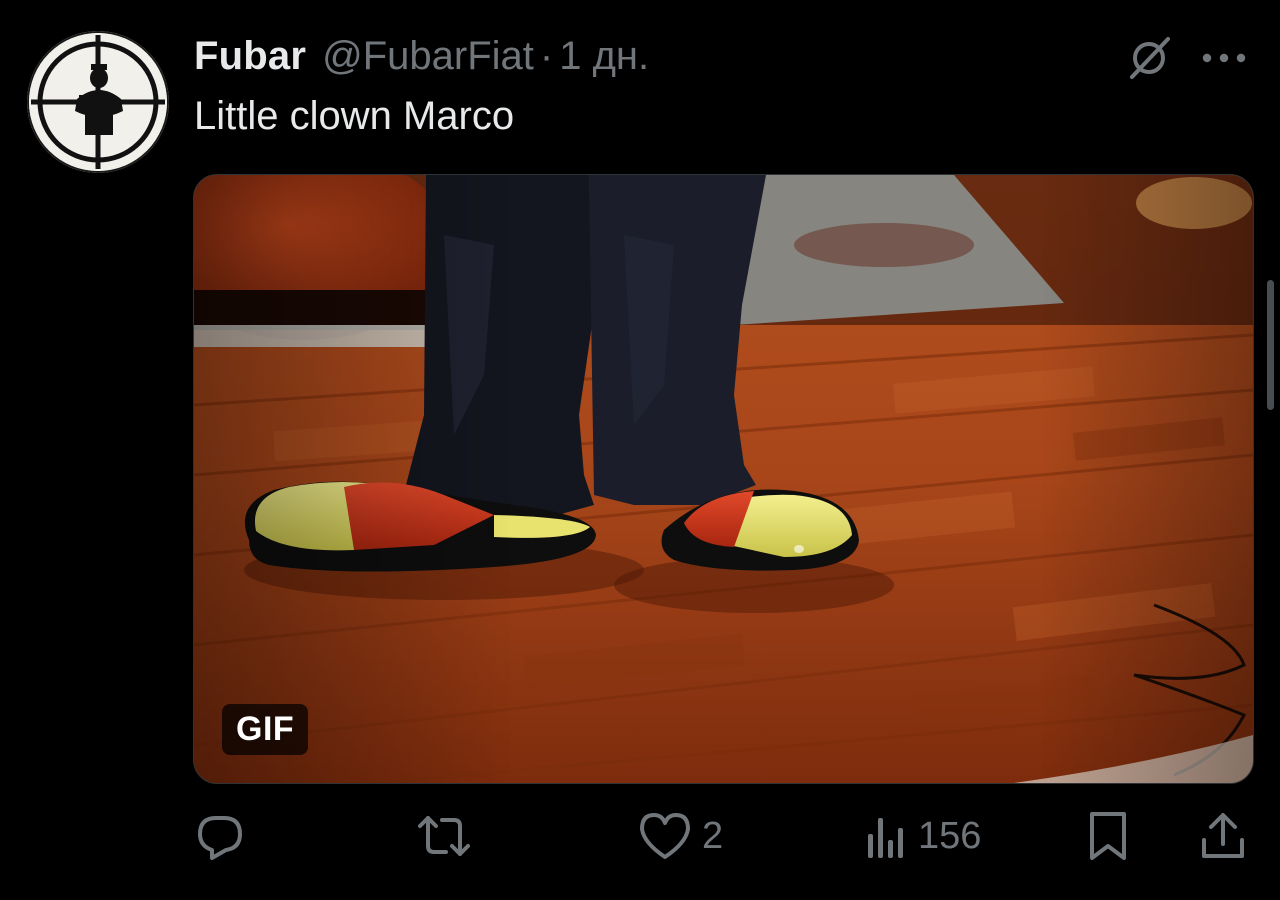 The width and height of the screenshot is (1280, 900). I want to click on scrollbar, so click(1270, 345).